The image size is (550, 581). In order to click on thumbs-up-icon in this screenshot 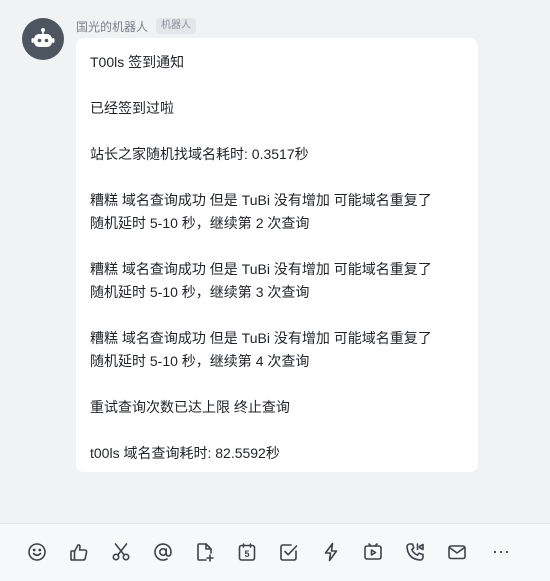, I will do `click(79, 552)`.